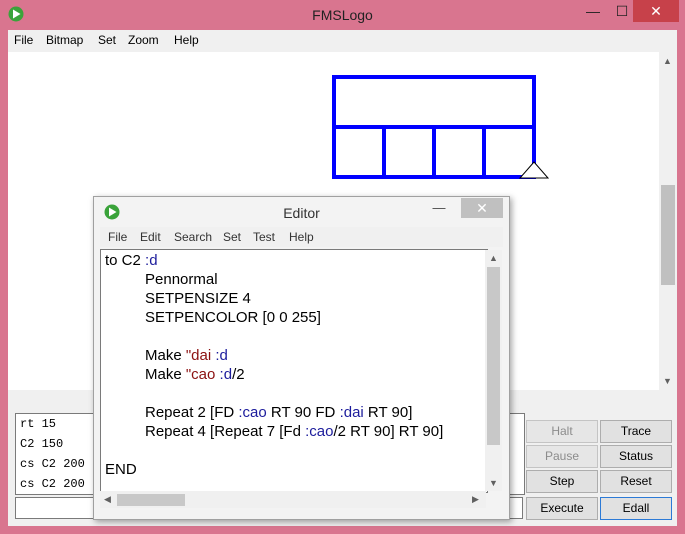 This screenshot has width=685, height=534. What do you see at coordinates (117, 237) in the screenshot?
I see `editor-menu-file: File` at bounding box center [117, 237].